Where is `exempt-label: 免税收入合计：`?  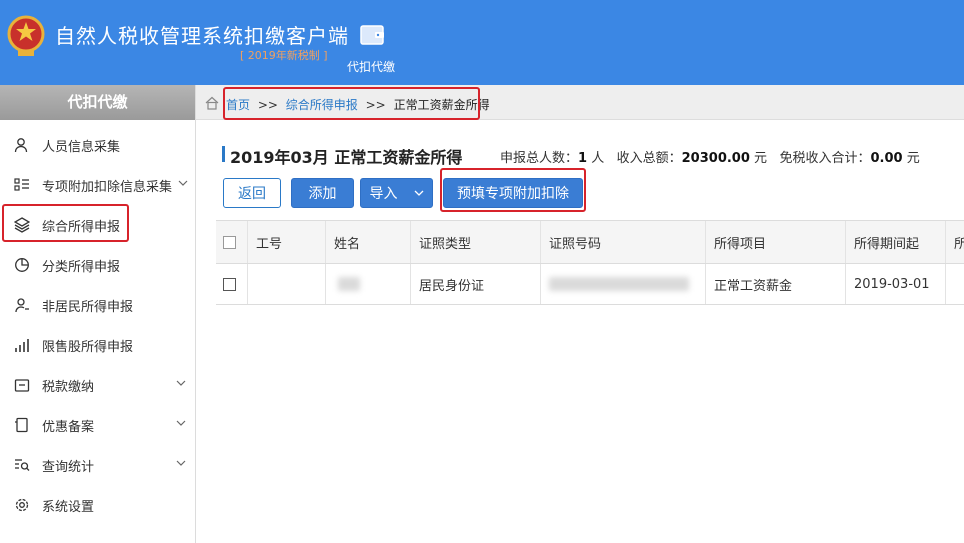
exempt-label: 免税收入合计： is located at coordinates (825, 158).